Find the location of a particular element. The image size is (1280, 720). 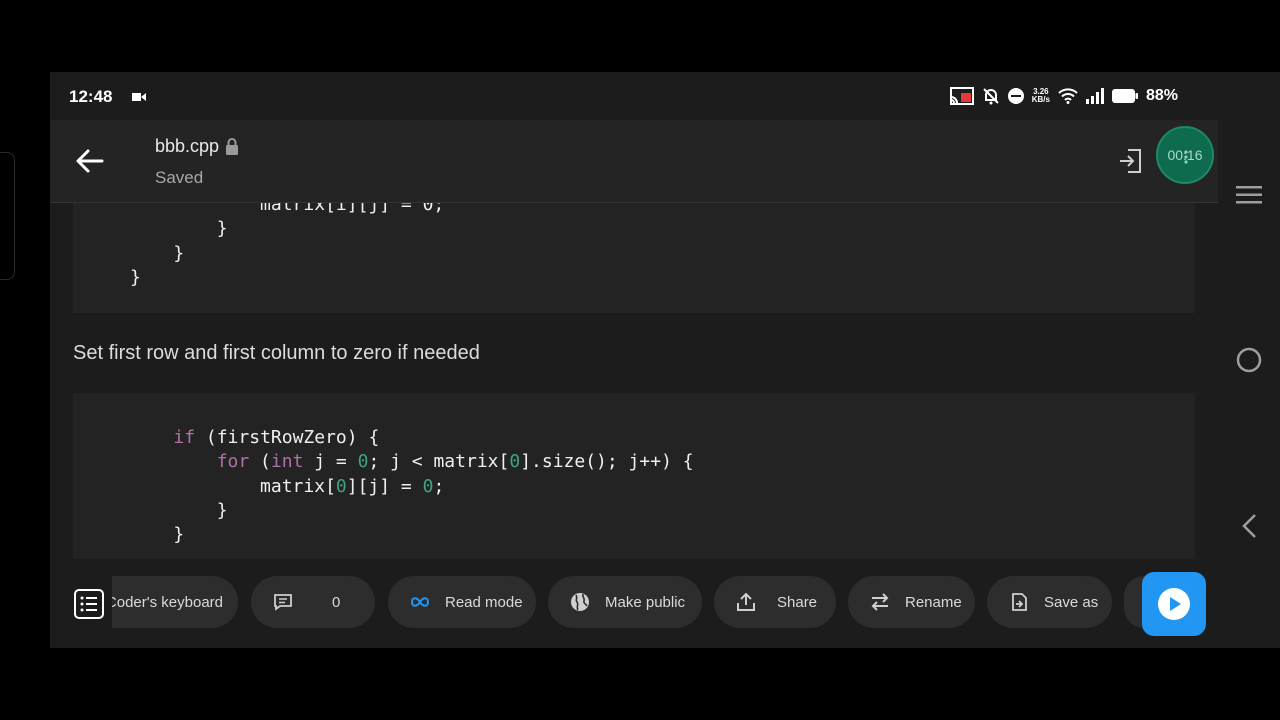

bottom-toolbar: Coder's keyboard 0 Read mode Make public is located at coordinates (634, 603).